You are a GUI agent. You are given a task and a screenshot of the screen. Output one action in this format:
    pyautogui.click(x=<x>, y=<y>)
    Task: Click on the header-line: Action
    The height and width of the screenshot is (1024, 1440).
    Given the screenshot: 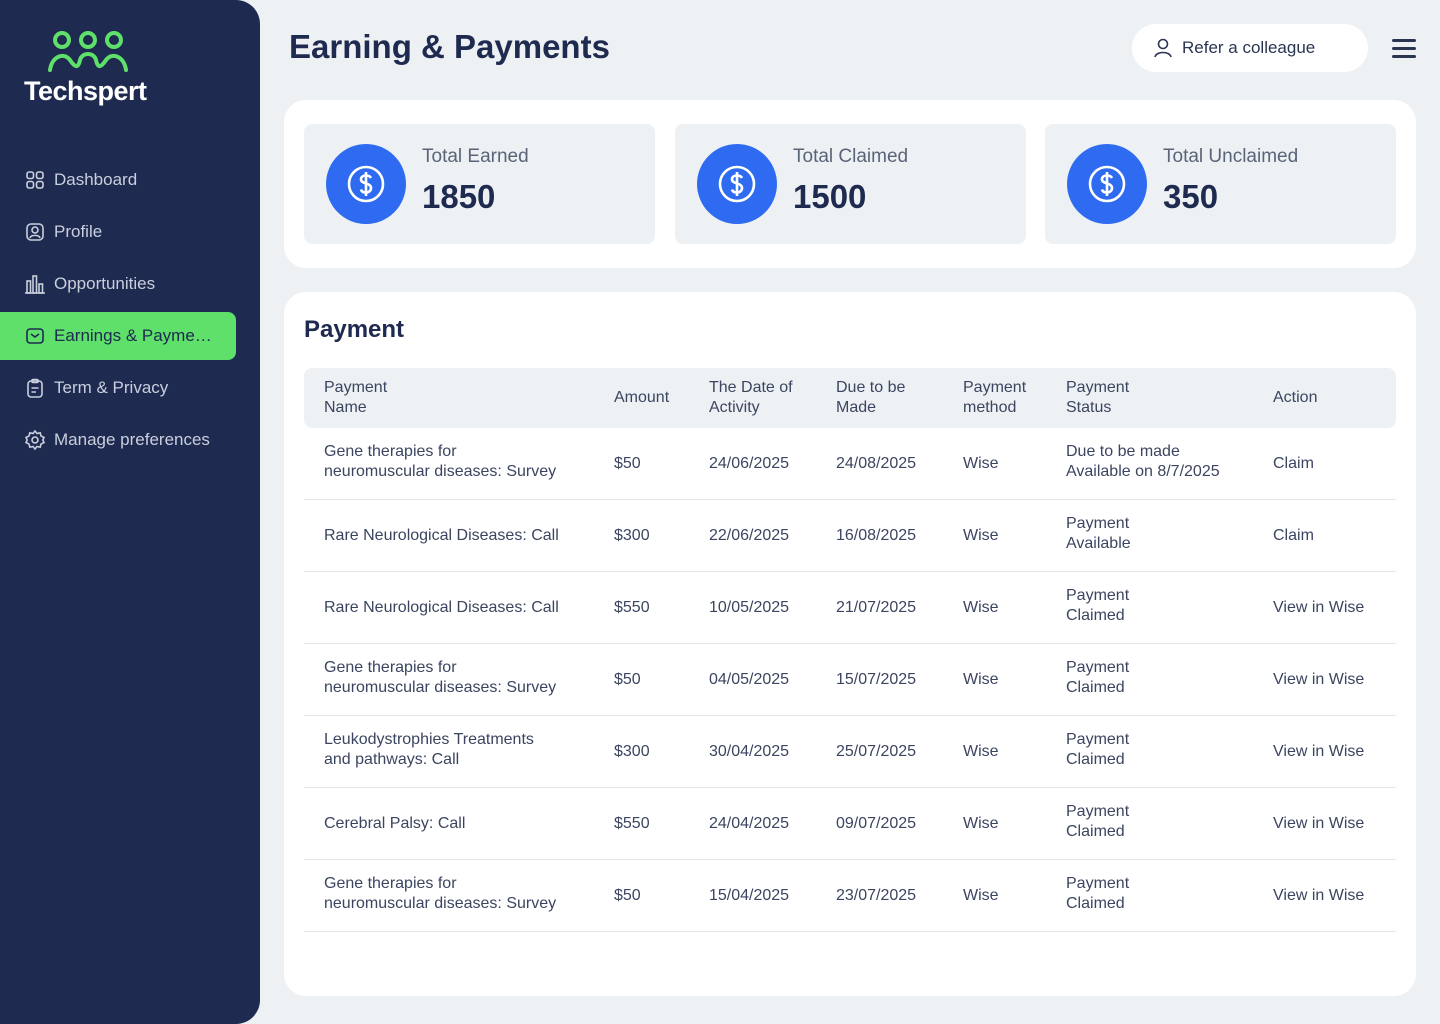 What is the action you would take?
    pyautogui.click(x=1295, y=397)
    